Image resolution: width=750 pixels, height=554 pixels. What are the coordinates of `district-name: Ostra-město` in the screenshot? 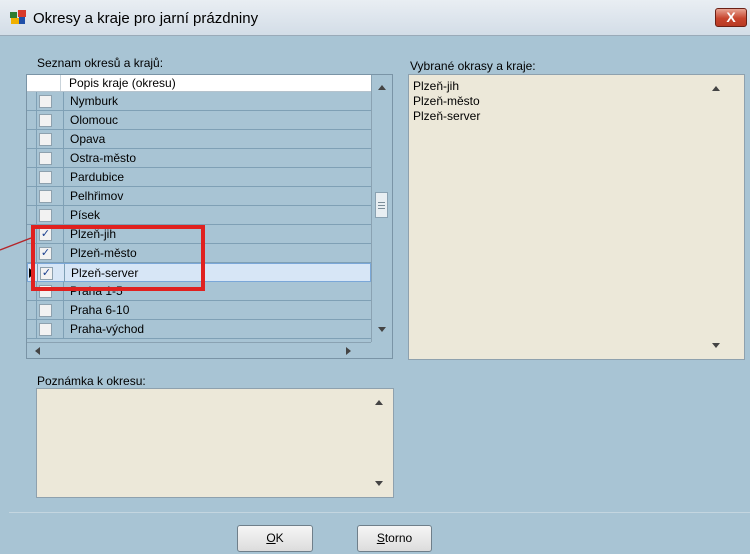 It's located at (216, 158).